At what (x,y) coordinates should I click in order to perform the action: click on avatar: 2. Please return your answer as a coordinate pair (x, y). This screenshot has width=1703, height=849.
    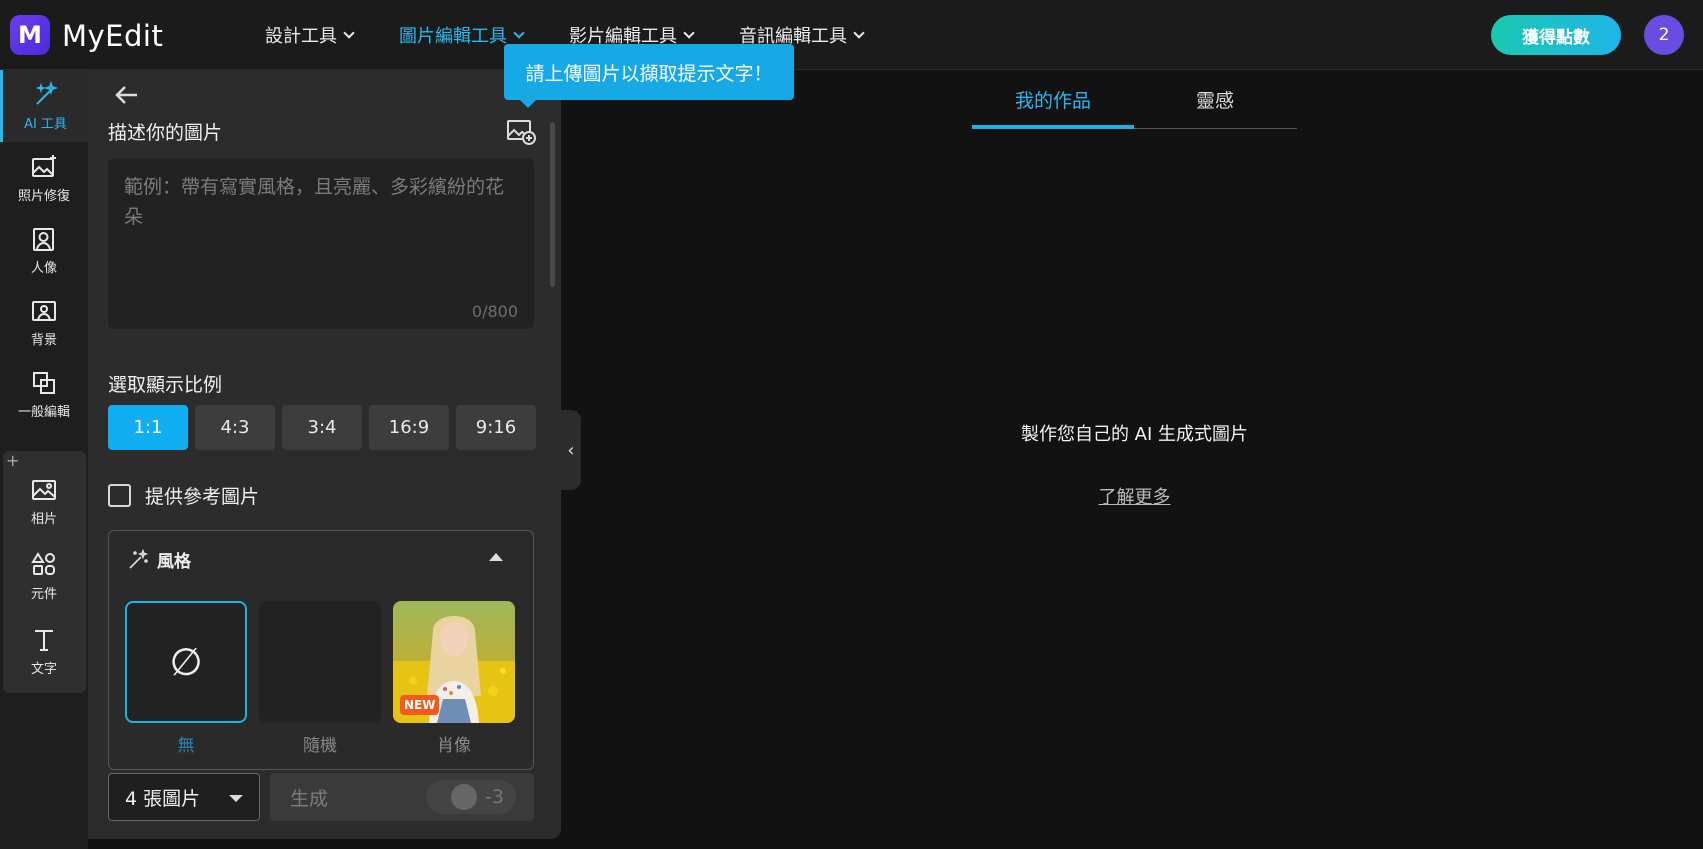
    Looking at the image, I should click on (1664, 35).